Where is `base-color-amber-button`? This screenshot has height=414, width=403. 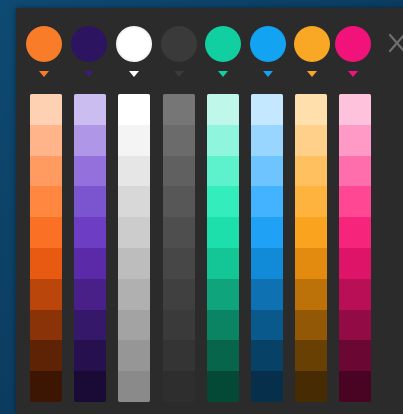
base-color-amber-button is located at coordinates (312, 44).